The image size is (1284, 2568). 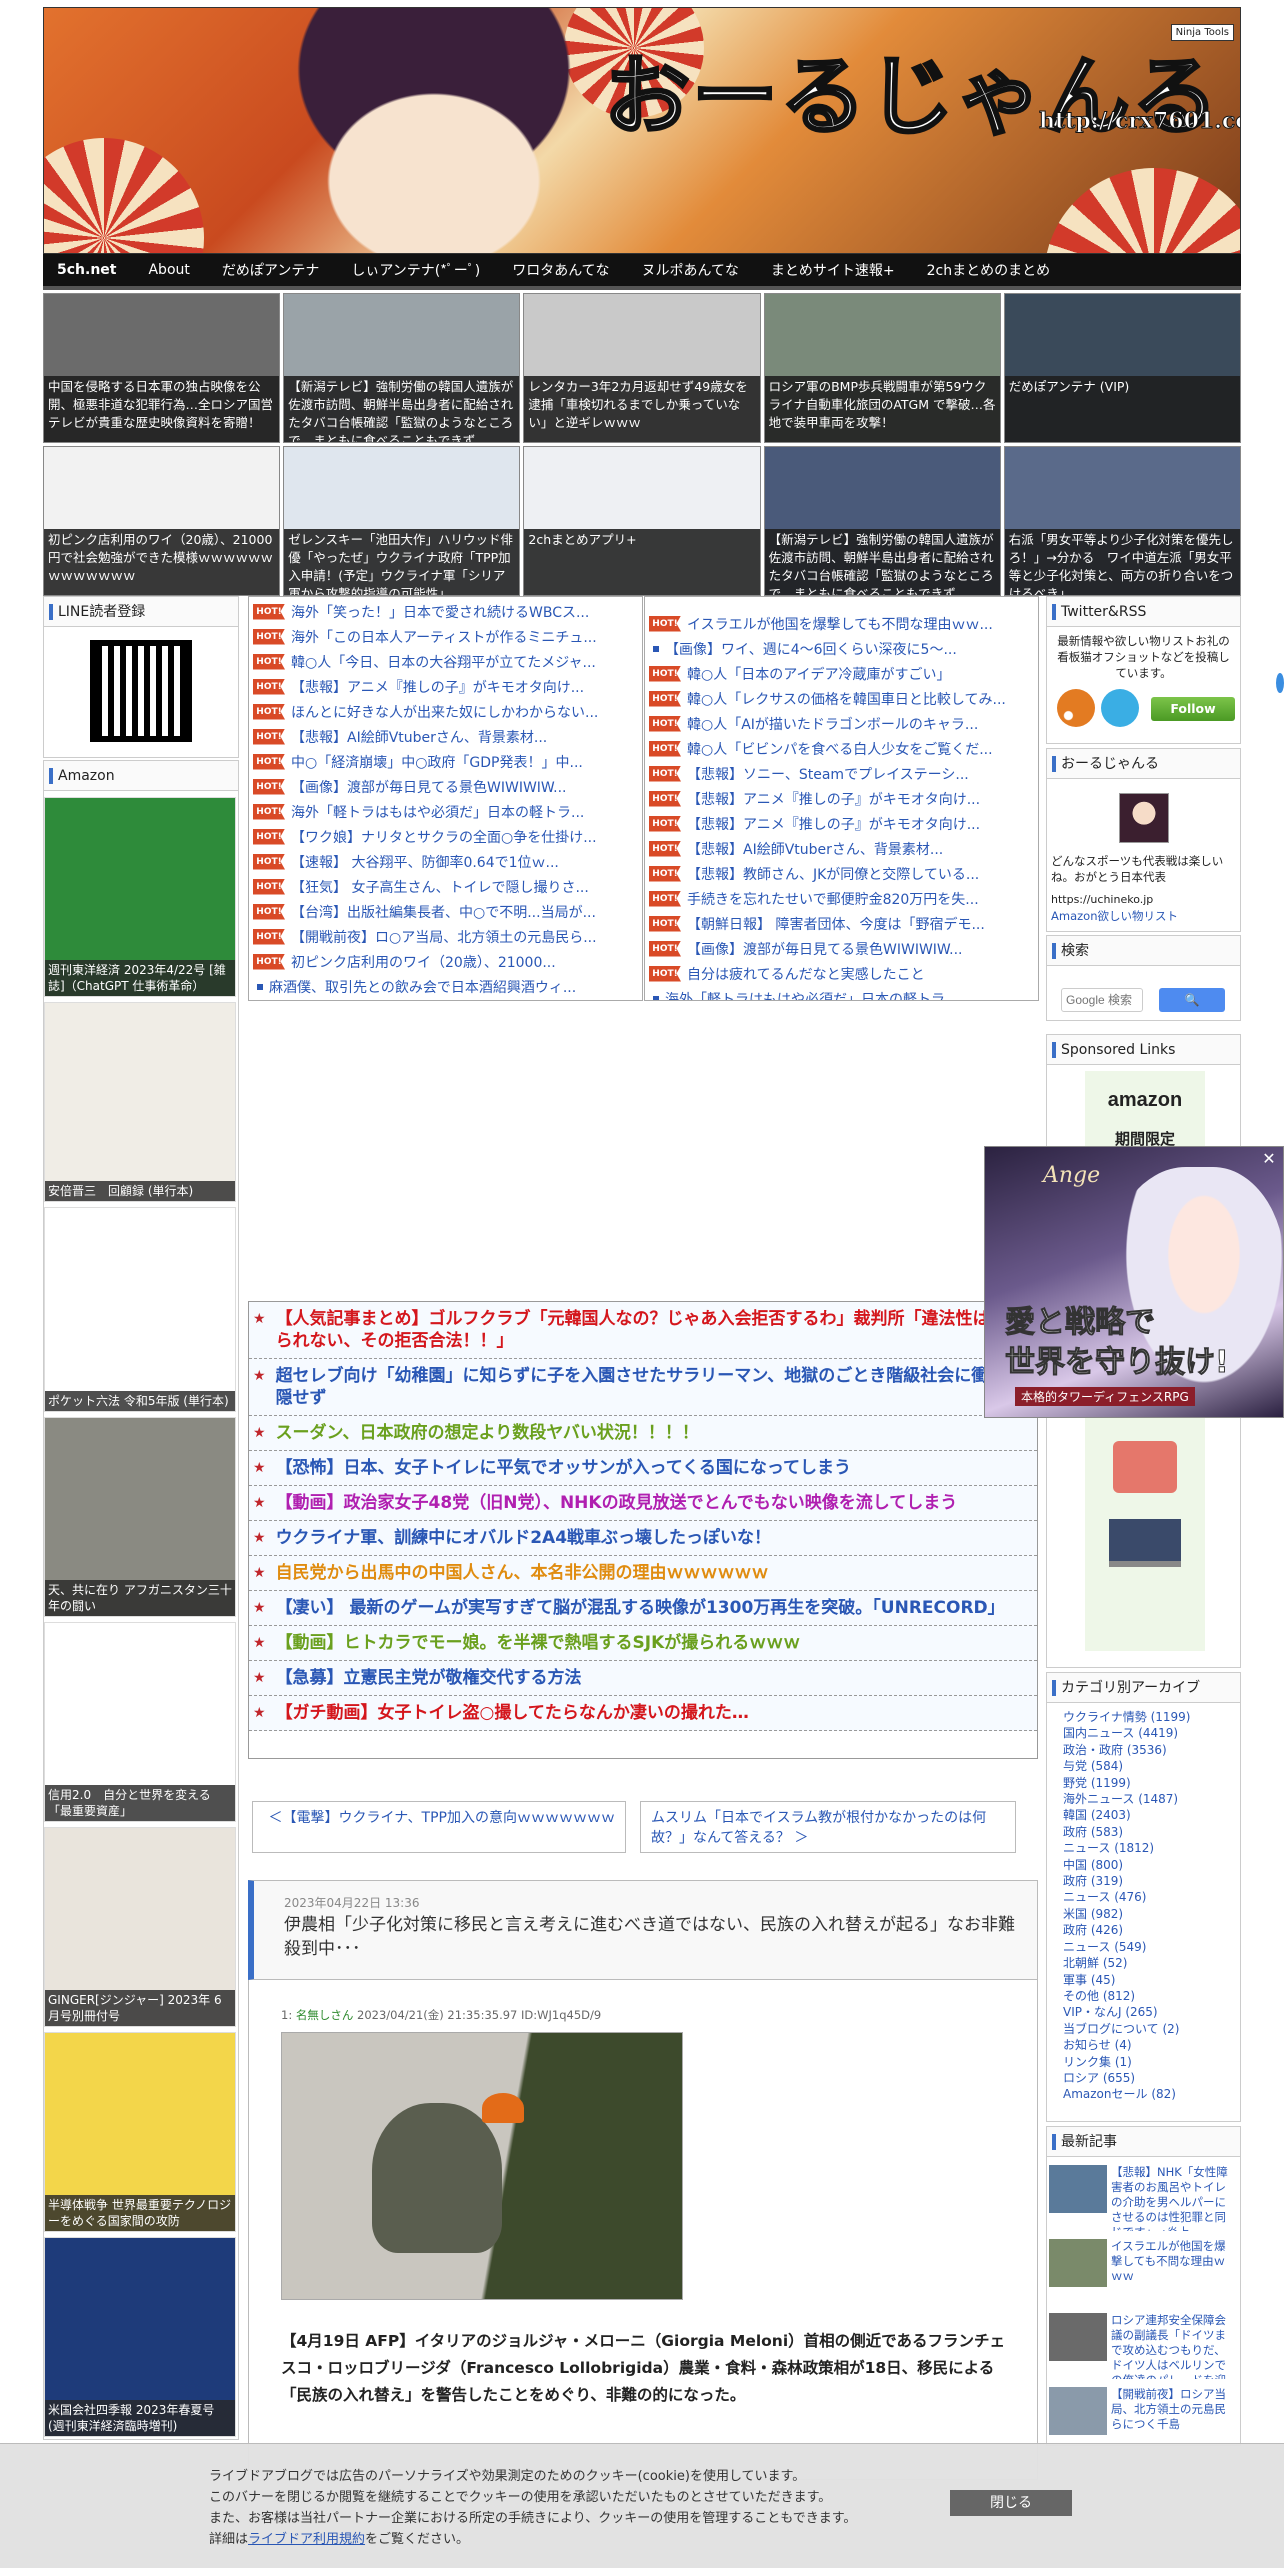 I want to click on amazon-book: 週刊東洋経済 2023年4/22号 [雑誌]（ChatGPT 仕事術革命）, so click(x=140, y=897).